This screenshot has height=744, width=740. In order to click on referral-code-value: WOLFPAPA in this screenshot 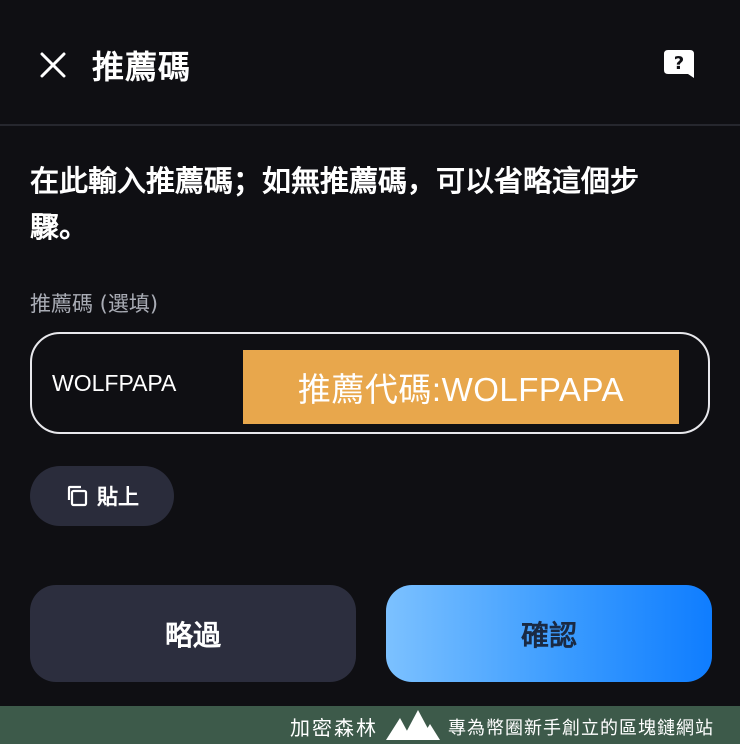, I will do `click(114, 383)`.